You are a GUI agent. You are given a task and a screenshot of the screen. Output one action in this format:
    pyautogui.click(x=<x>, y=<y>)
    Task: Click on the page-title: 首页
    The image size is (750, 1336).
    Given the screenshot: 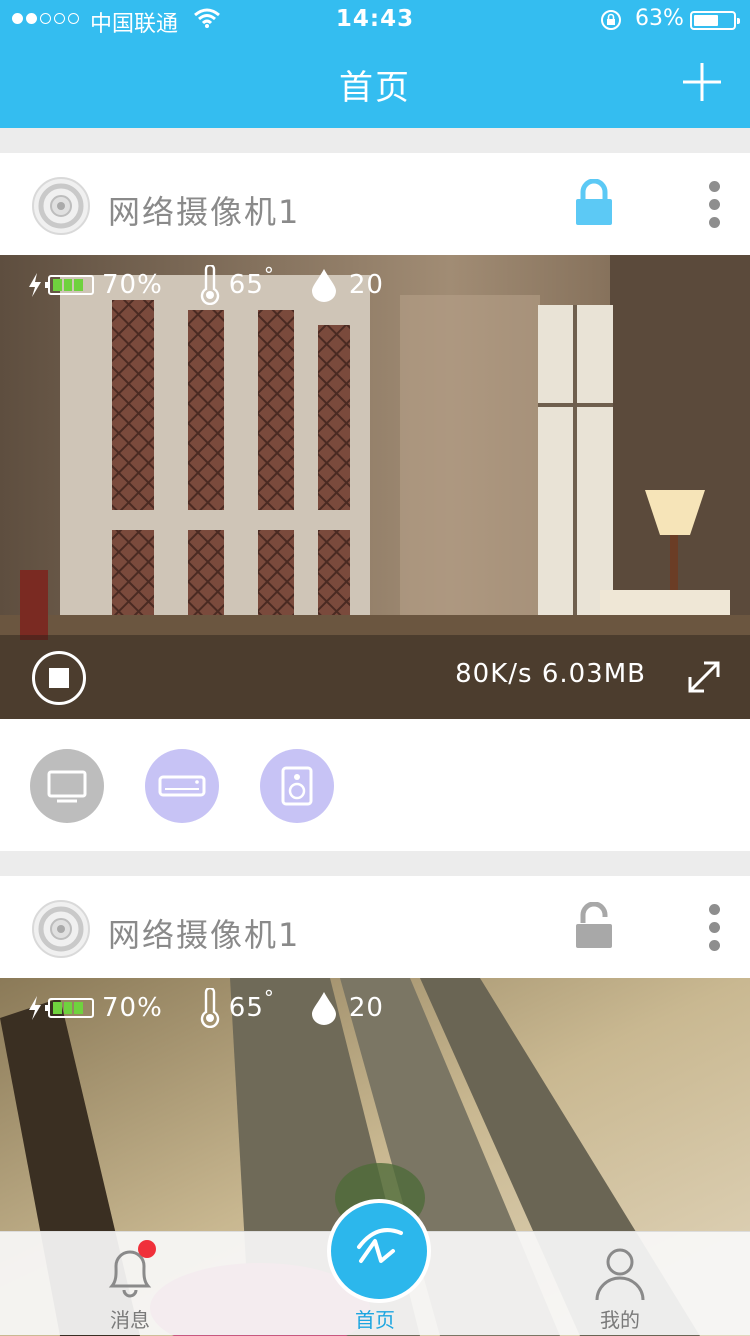 What is the action you would take?
    pyautogui.click(x=375, y=88)
    